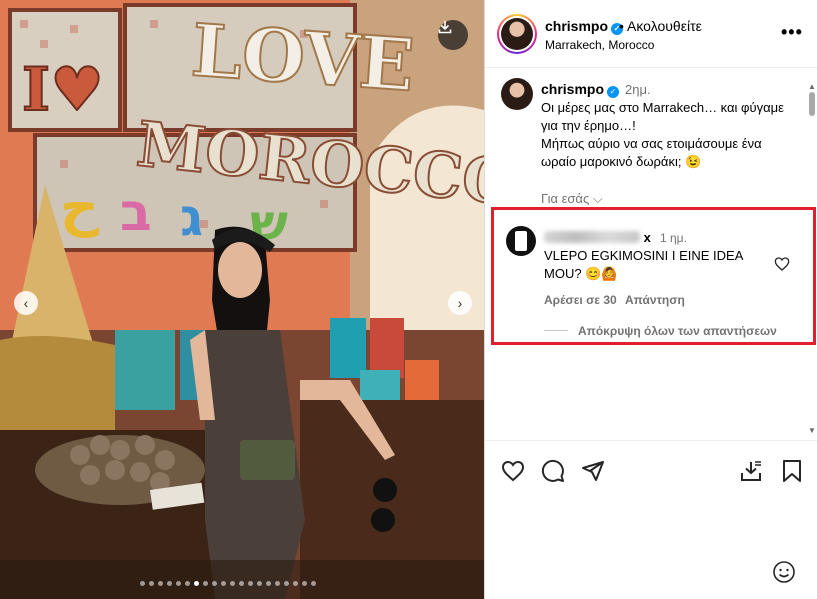  What do you see at coordinates (592, 237) in the screenshot?
I see `redacted-username` at bounding box center [592, 237].